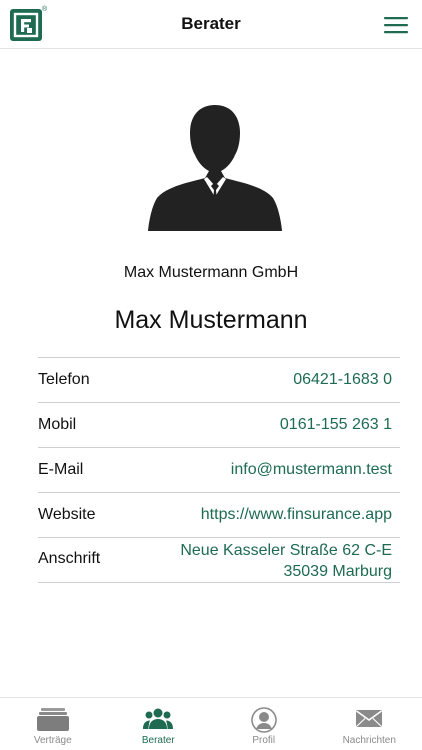 The height and width of the screenshot is (750, 422). Describe the element at coordinates (342, 380) in the screenshot. I see `phone-link: 06421-1683 0` at that location.